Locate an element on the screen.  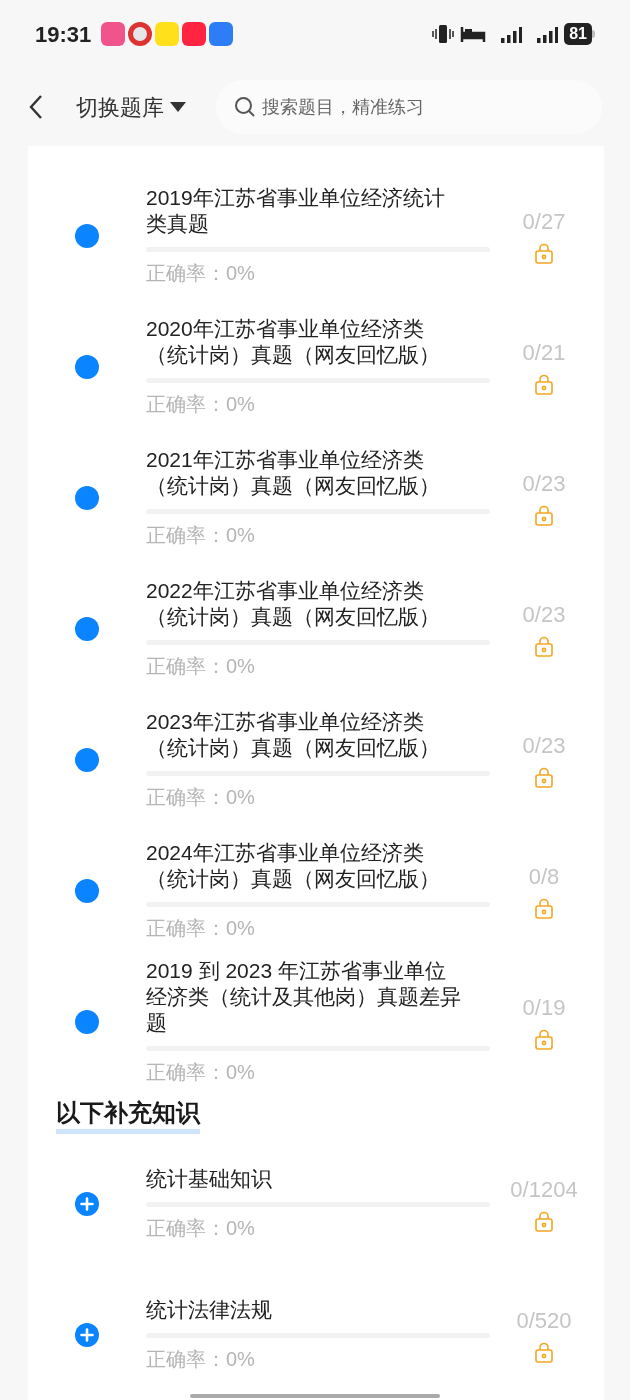
question-count: 0/21 is located at coordinates (544, 352).